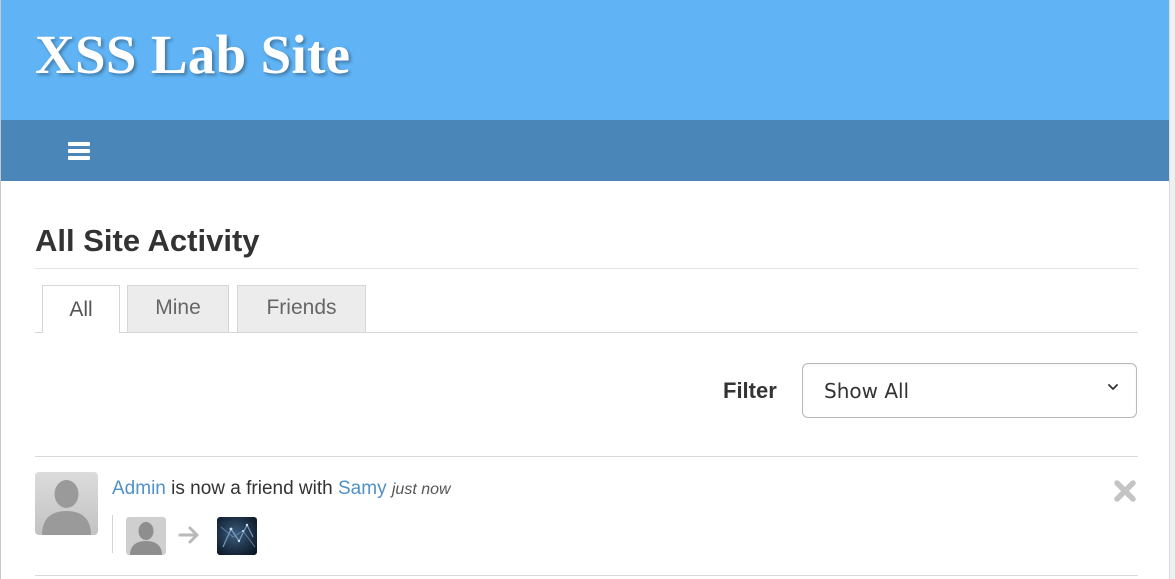  I want to click on activity-tabs: All Mine Friends, so click(586, 309).